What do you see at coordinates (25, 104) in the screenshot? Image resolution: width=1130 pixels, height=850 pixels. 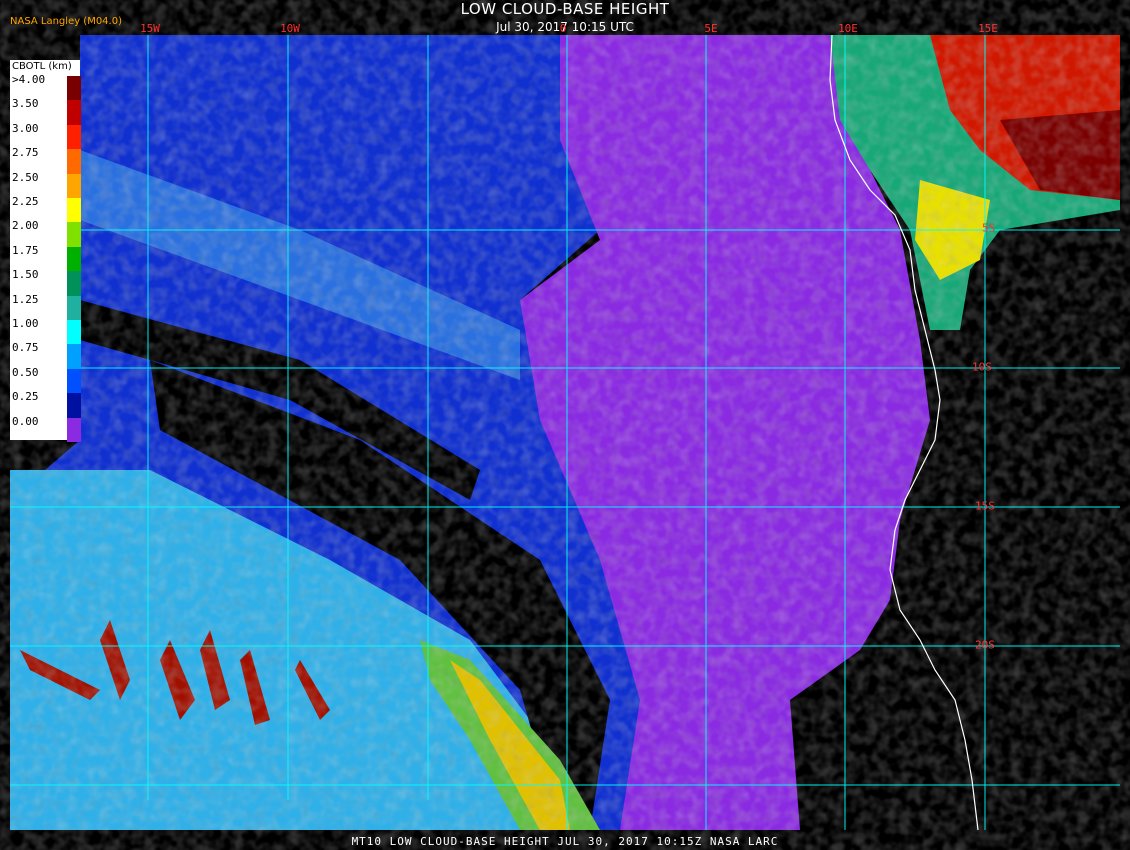 I see `legend-label: 3.50` at bounding box center [25, 104].